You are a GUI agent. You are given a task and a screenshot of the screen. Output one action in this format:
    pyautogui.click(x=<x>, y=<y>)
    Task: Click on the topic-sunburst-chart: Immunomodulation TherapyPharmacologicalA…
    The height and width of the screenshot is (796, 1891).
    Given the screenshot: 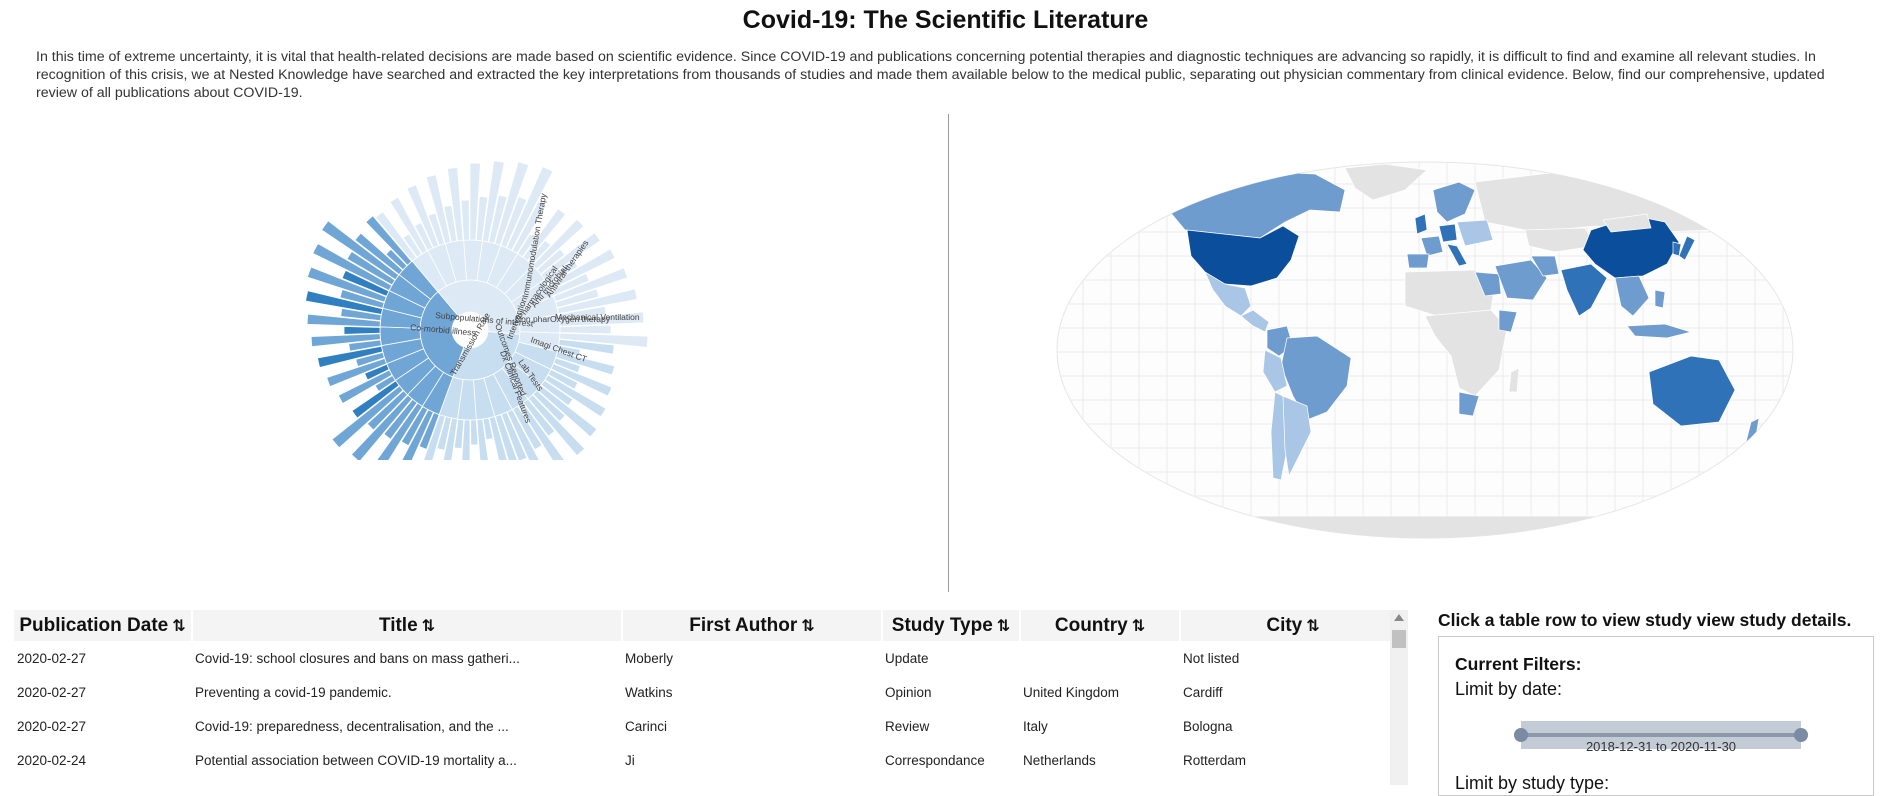 What is the action you would take?
    pyautogui.click(x=490, y=300)
    